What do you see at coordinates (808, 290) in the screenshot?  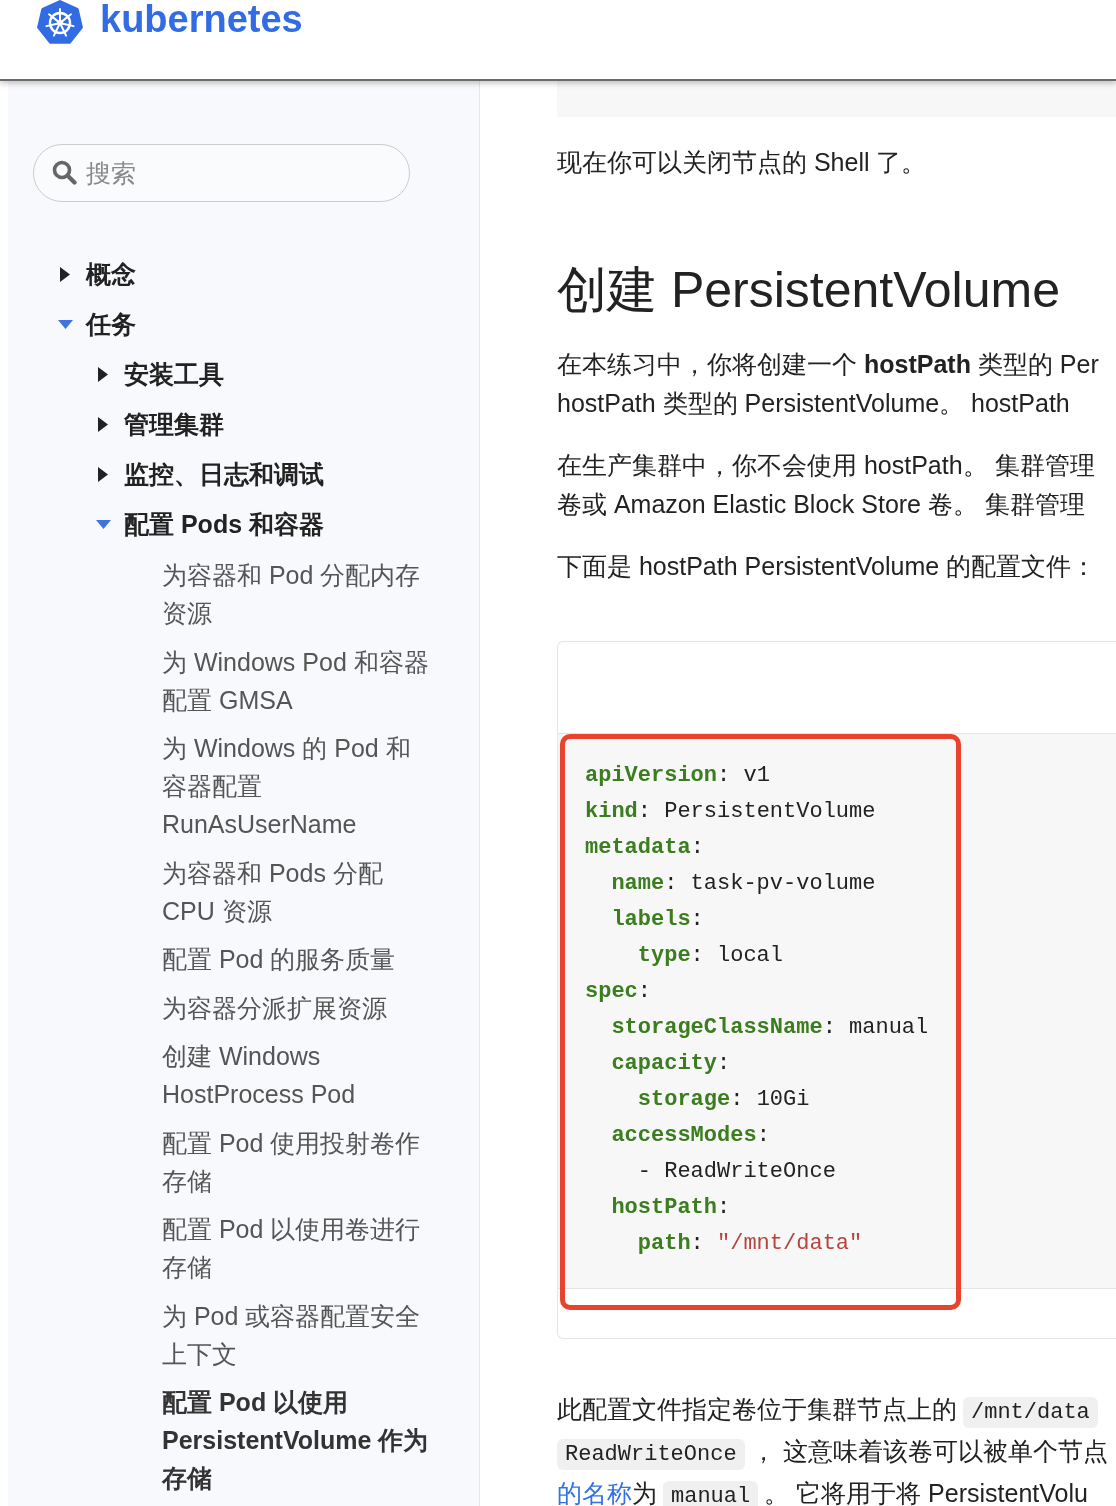 I see `section-heading: 创建 PersistentVolume` at bounding box center [808, 290].